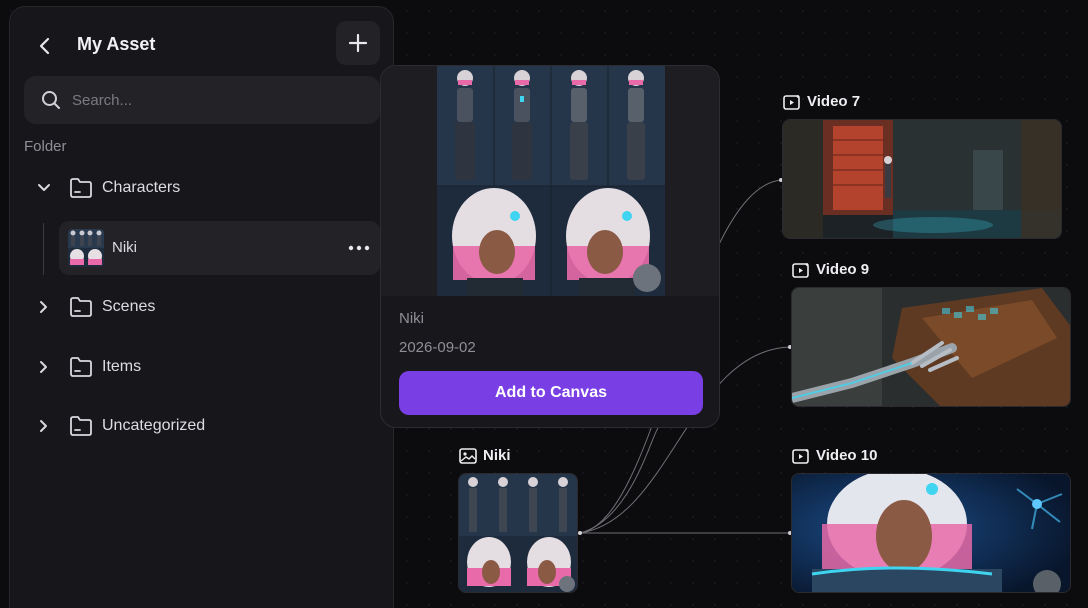 Image resolution: width=1088 pixels, height=608 pixels. Describe the element at coordinates (124, 247) in the screenshot. I see `asset-label: Niki` at that location.